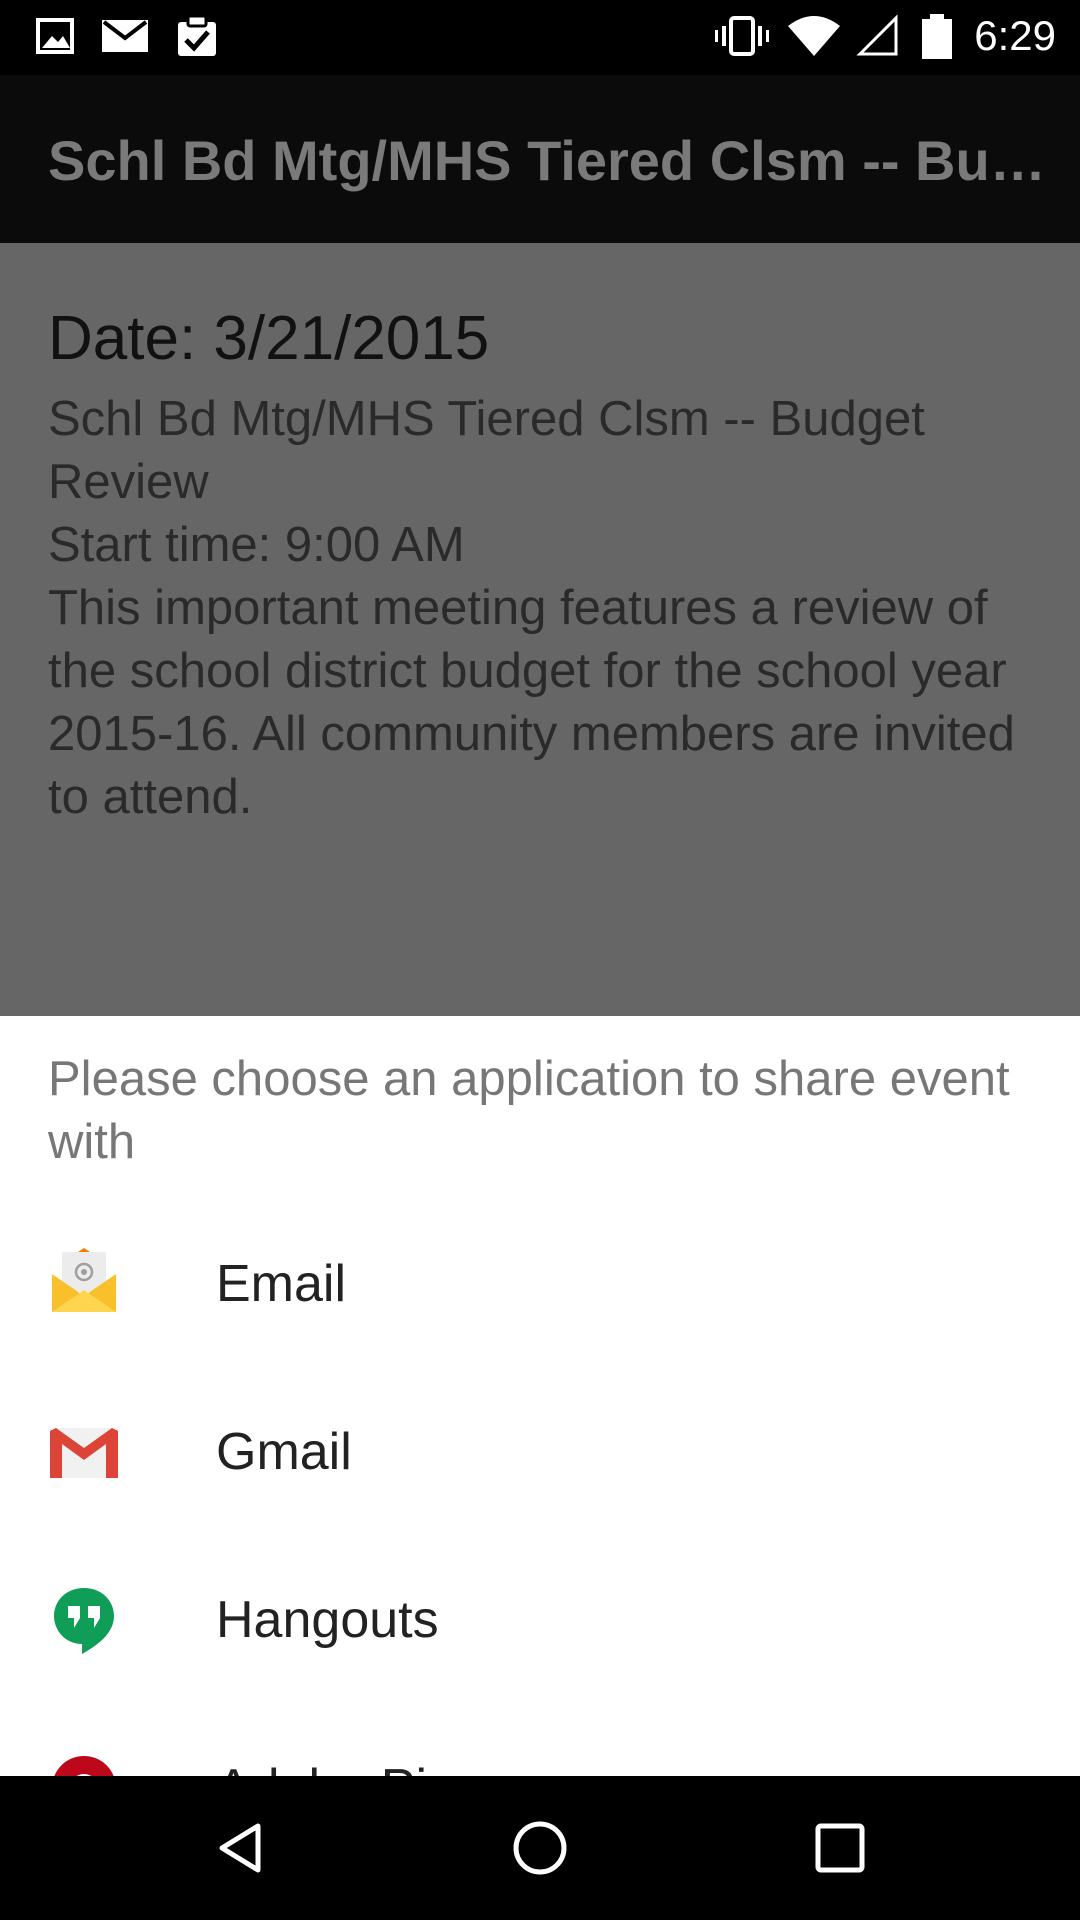 The width and height of the screenshot is (1080, 1920). Describe the element at coordinates (1015, 35) in the screenshot. I see `clock: 6:29` at that location.